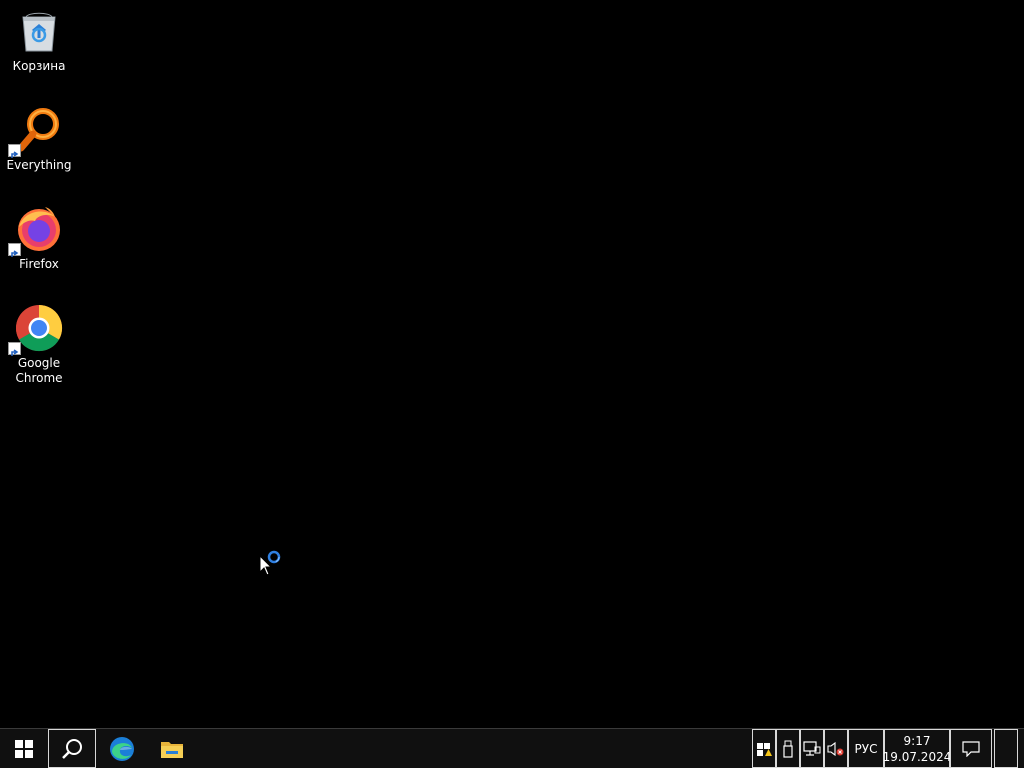 This screenshot has height=768, width=1024. I want to click on usb-device-icon, so click(788, 749).